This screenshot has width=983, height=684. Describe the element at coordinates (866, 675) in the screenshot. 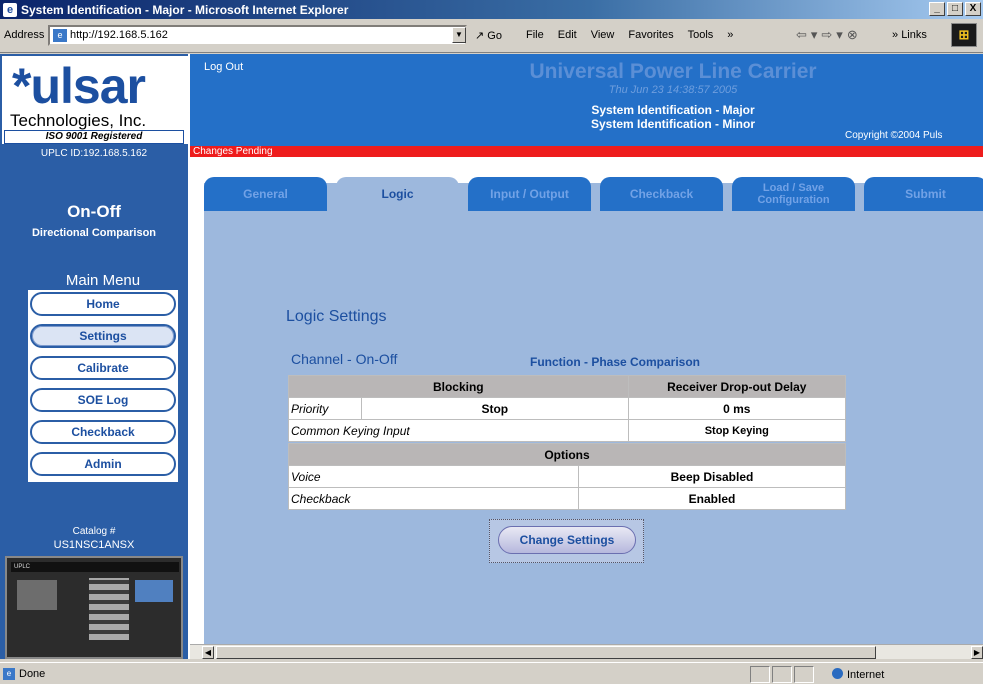

I see `zone-label: Internet` at that location.